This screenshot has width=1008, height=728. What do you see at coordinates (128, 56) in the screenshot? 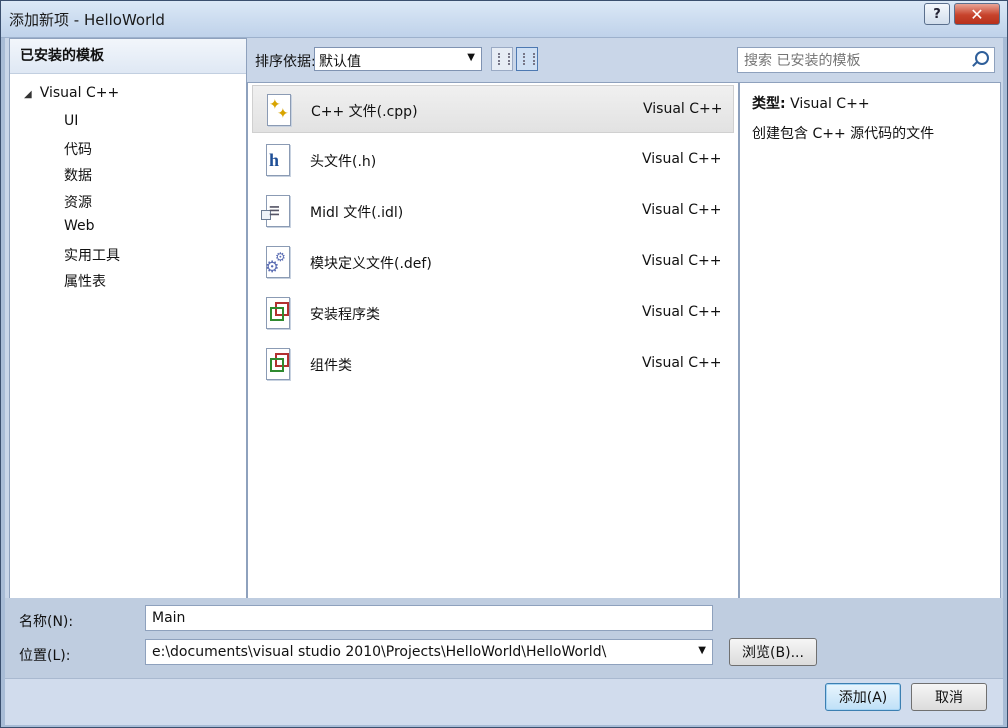
I see `installed-templates-header: 已安装的模板` at bounding box center [128, 56].